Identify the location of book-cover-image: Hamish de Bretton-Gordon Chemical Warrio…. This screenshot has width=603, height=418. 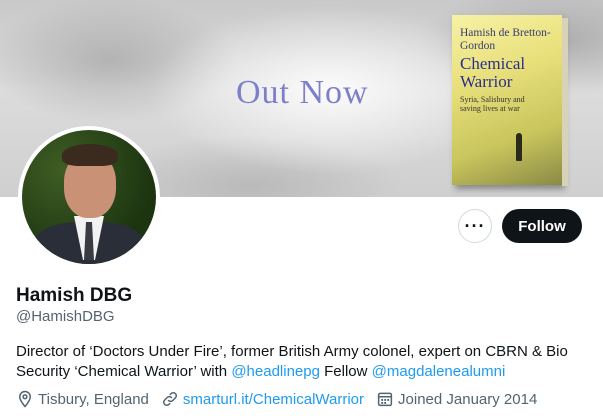
(507, 100).